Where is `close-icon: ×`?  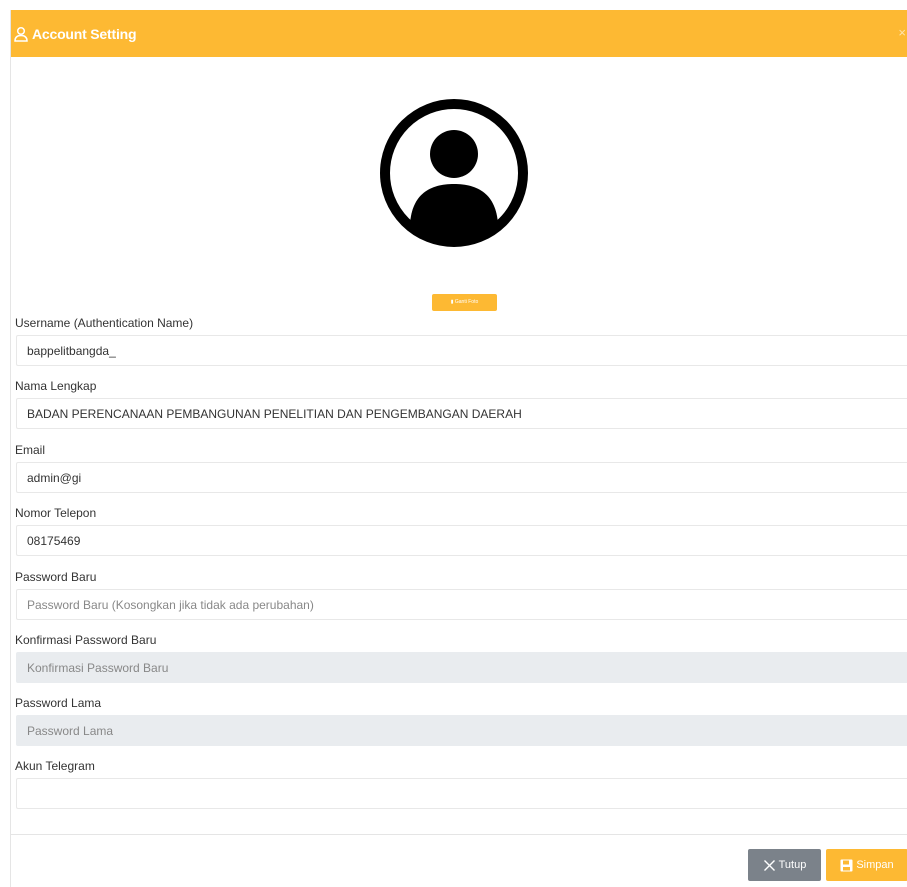
close-icon: × is located at coordinates (902, 32).